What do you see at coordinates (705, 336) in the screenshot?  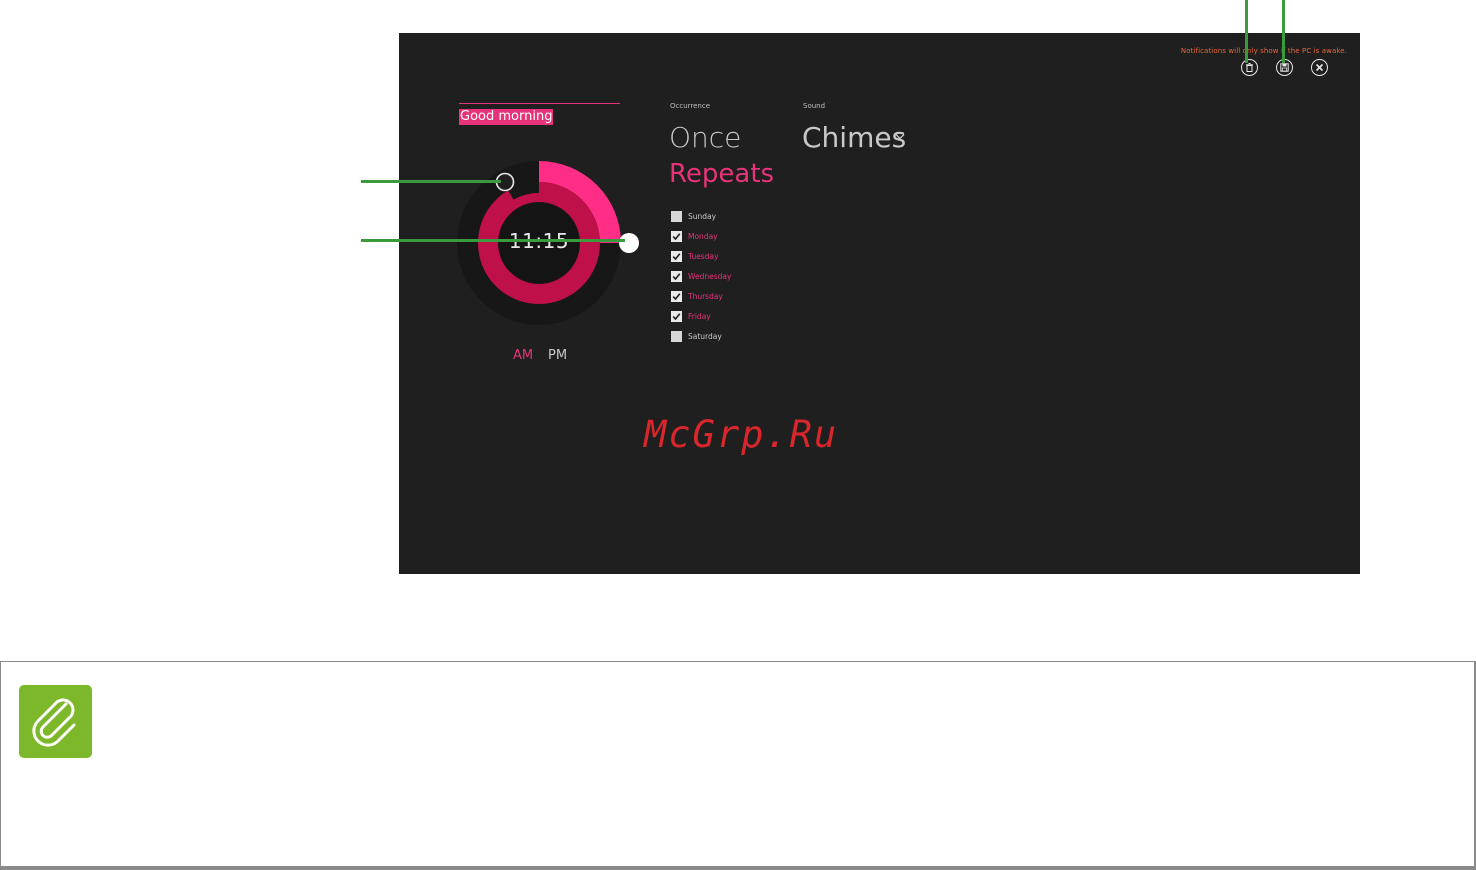 I see `day-label: Saturday` at bounding box center [705, 336].